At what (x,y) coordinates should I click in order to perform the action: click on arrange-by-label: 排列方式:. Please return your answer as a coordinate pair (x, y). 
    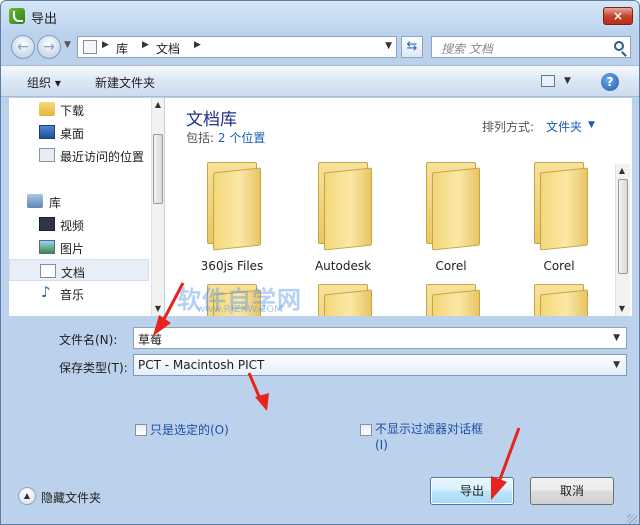
    Looking at the image, I should click on (508, 127).